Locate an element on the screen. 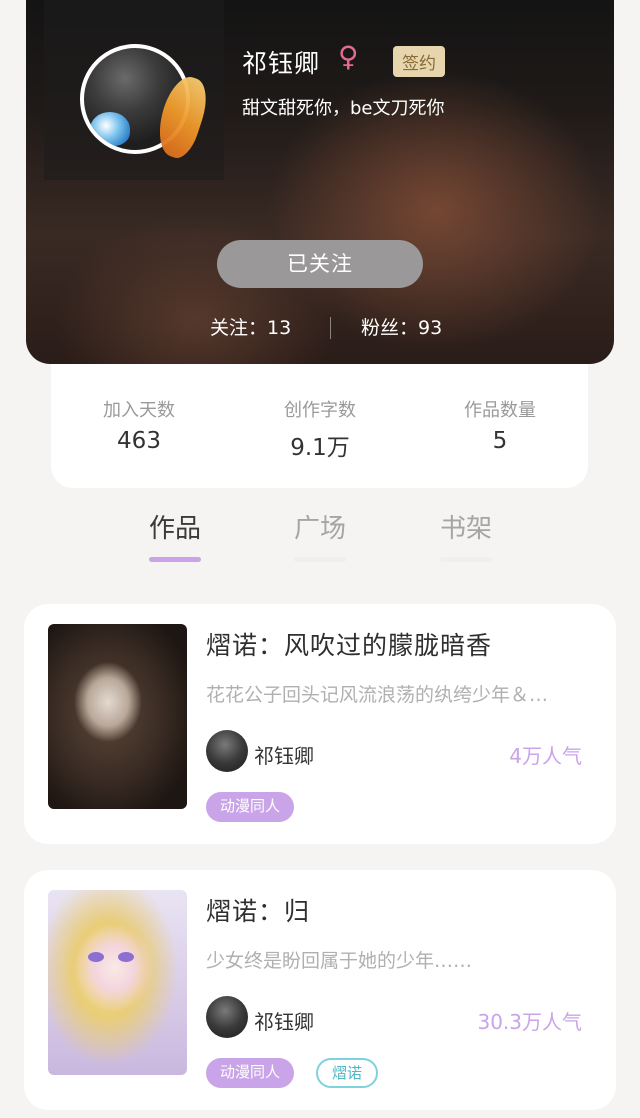  follow-button: 已关注 is located at coordinates (320, 264).